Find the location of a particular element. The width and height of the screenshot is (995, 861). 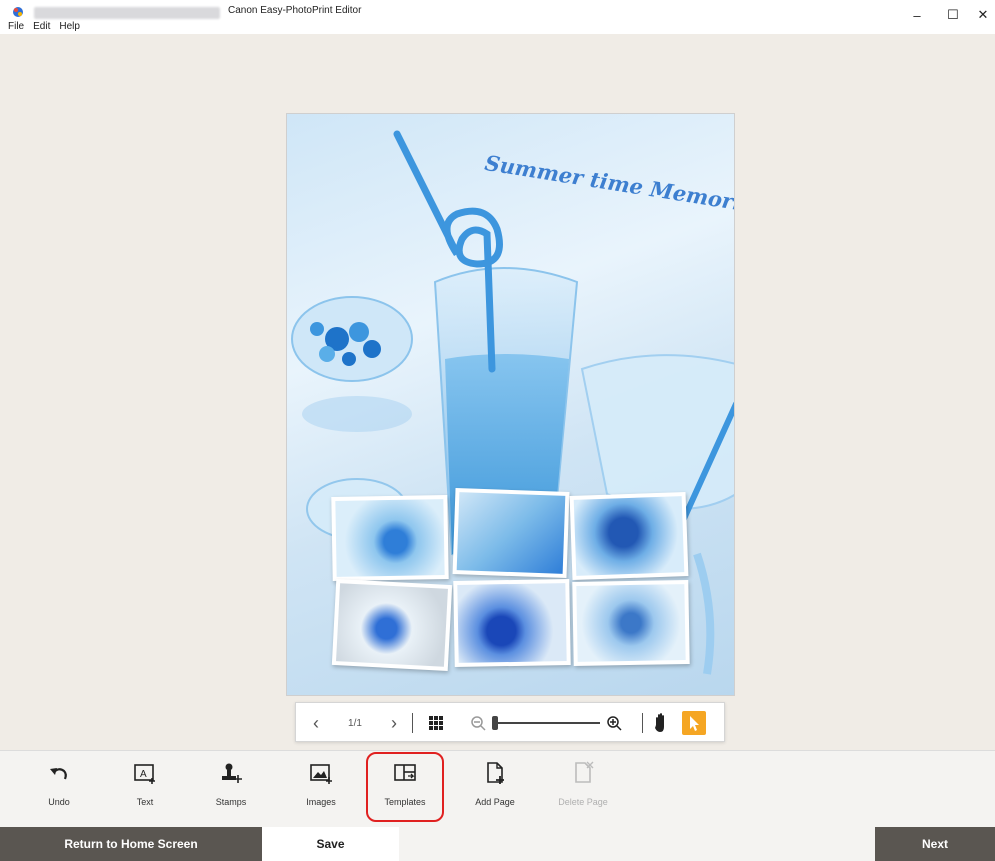

close-button: ✕ is located at coordinates (980, 15).